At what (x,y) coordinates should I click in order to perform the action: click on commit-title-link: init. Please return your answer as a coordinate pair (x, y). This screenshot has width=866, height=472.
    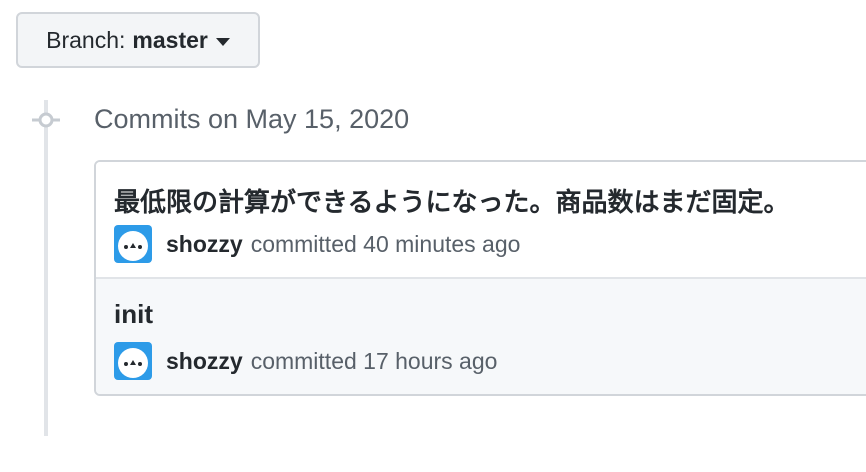
    Looking at the image, I should click on (133, 314).